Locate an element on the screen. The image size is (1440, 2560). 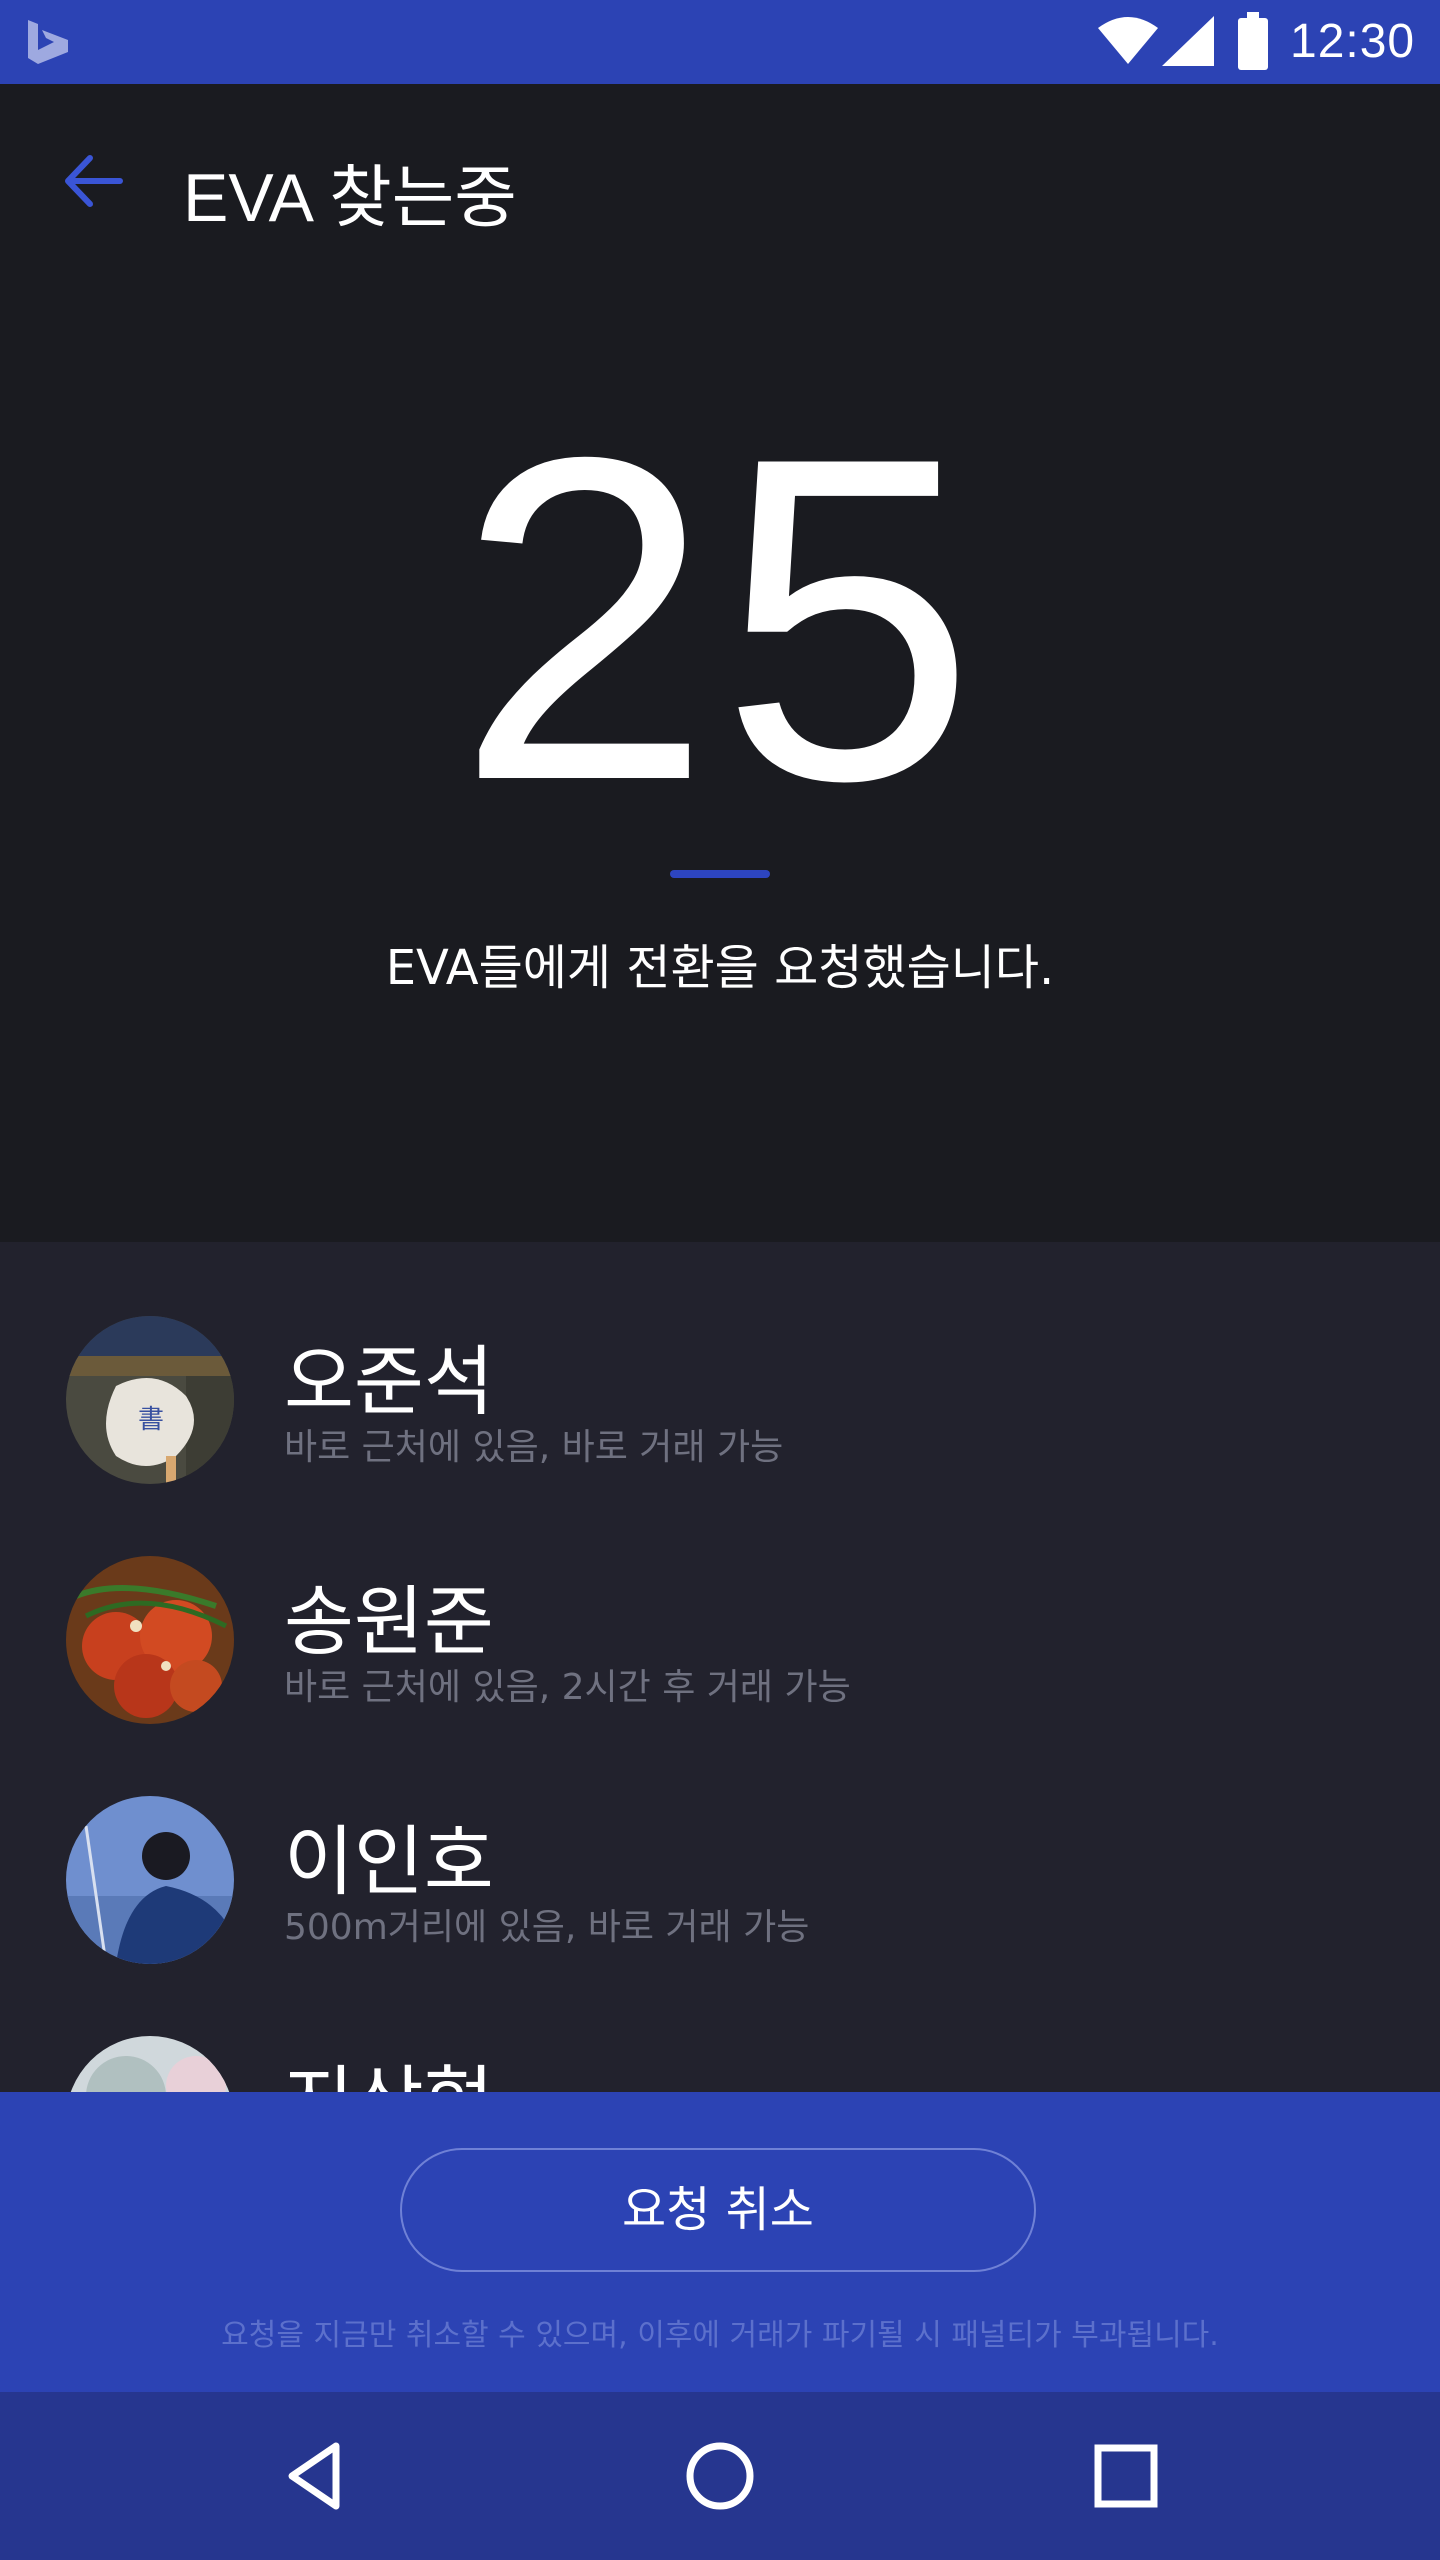
page-title: EVA 찾는중 is located at coordinates (350, 198).